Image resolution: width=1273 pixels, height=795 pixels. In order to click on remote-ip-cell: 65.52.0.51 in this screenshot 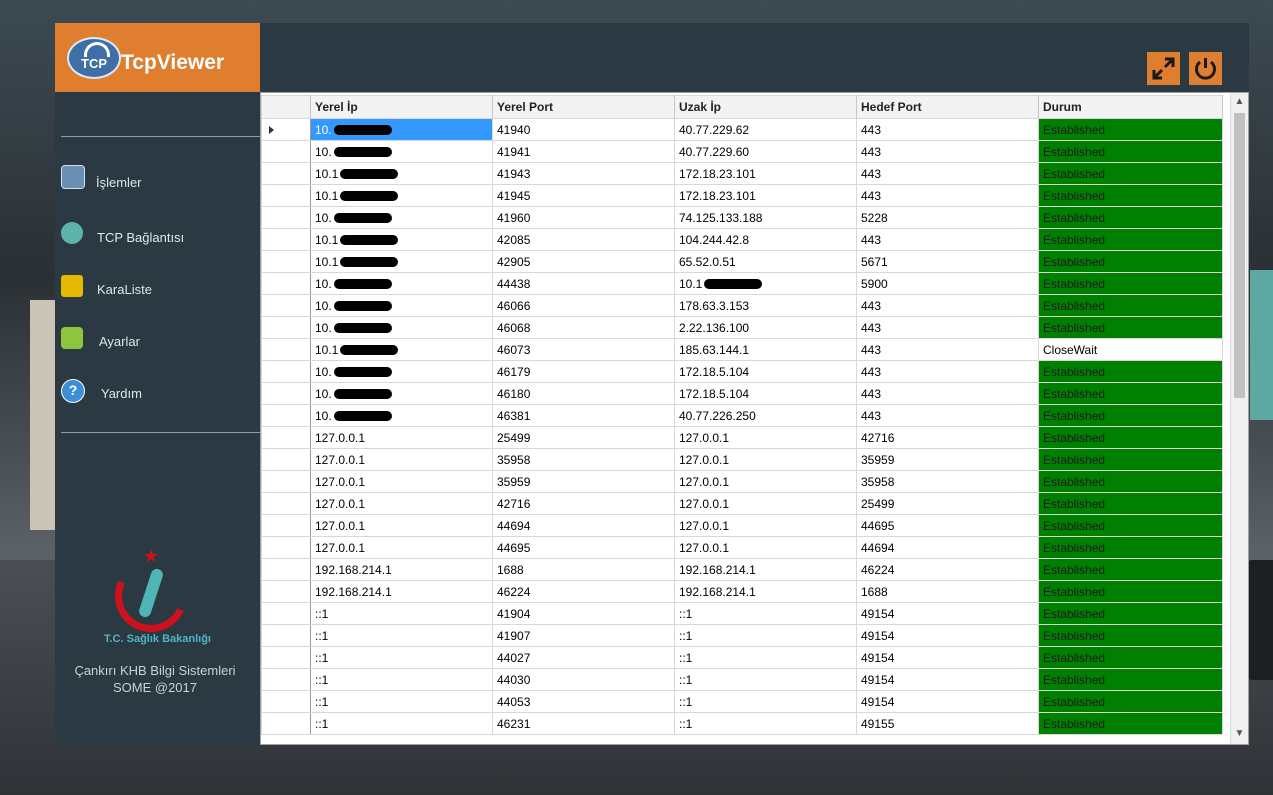, I will do `click(765, 261)`.